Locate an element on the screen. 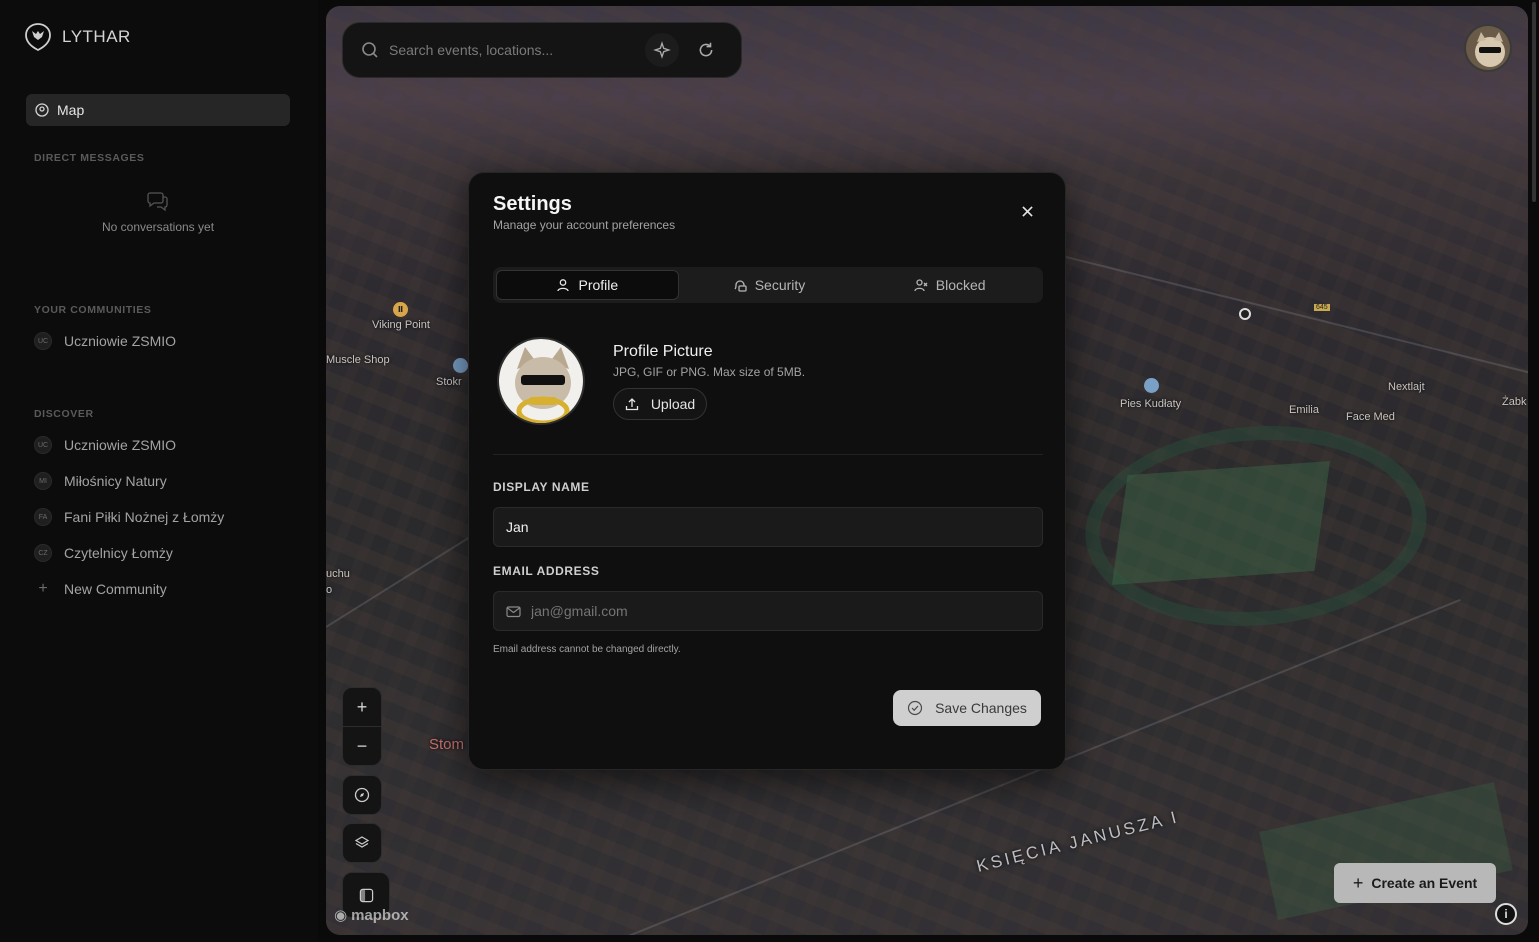 This screenshot has width=1539, height=942. settings-tabs: Profile Security Blocked is located at coordinates (768, 285).